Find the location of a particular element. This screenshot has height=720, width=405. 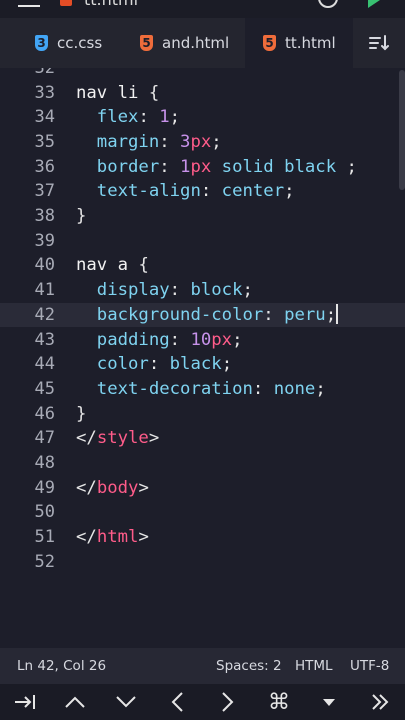

arrow-up-icon is located at coordinates (75, 702).